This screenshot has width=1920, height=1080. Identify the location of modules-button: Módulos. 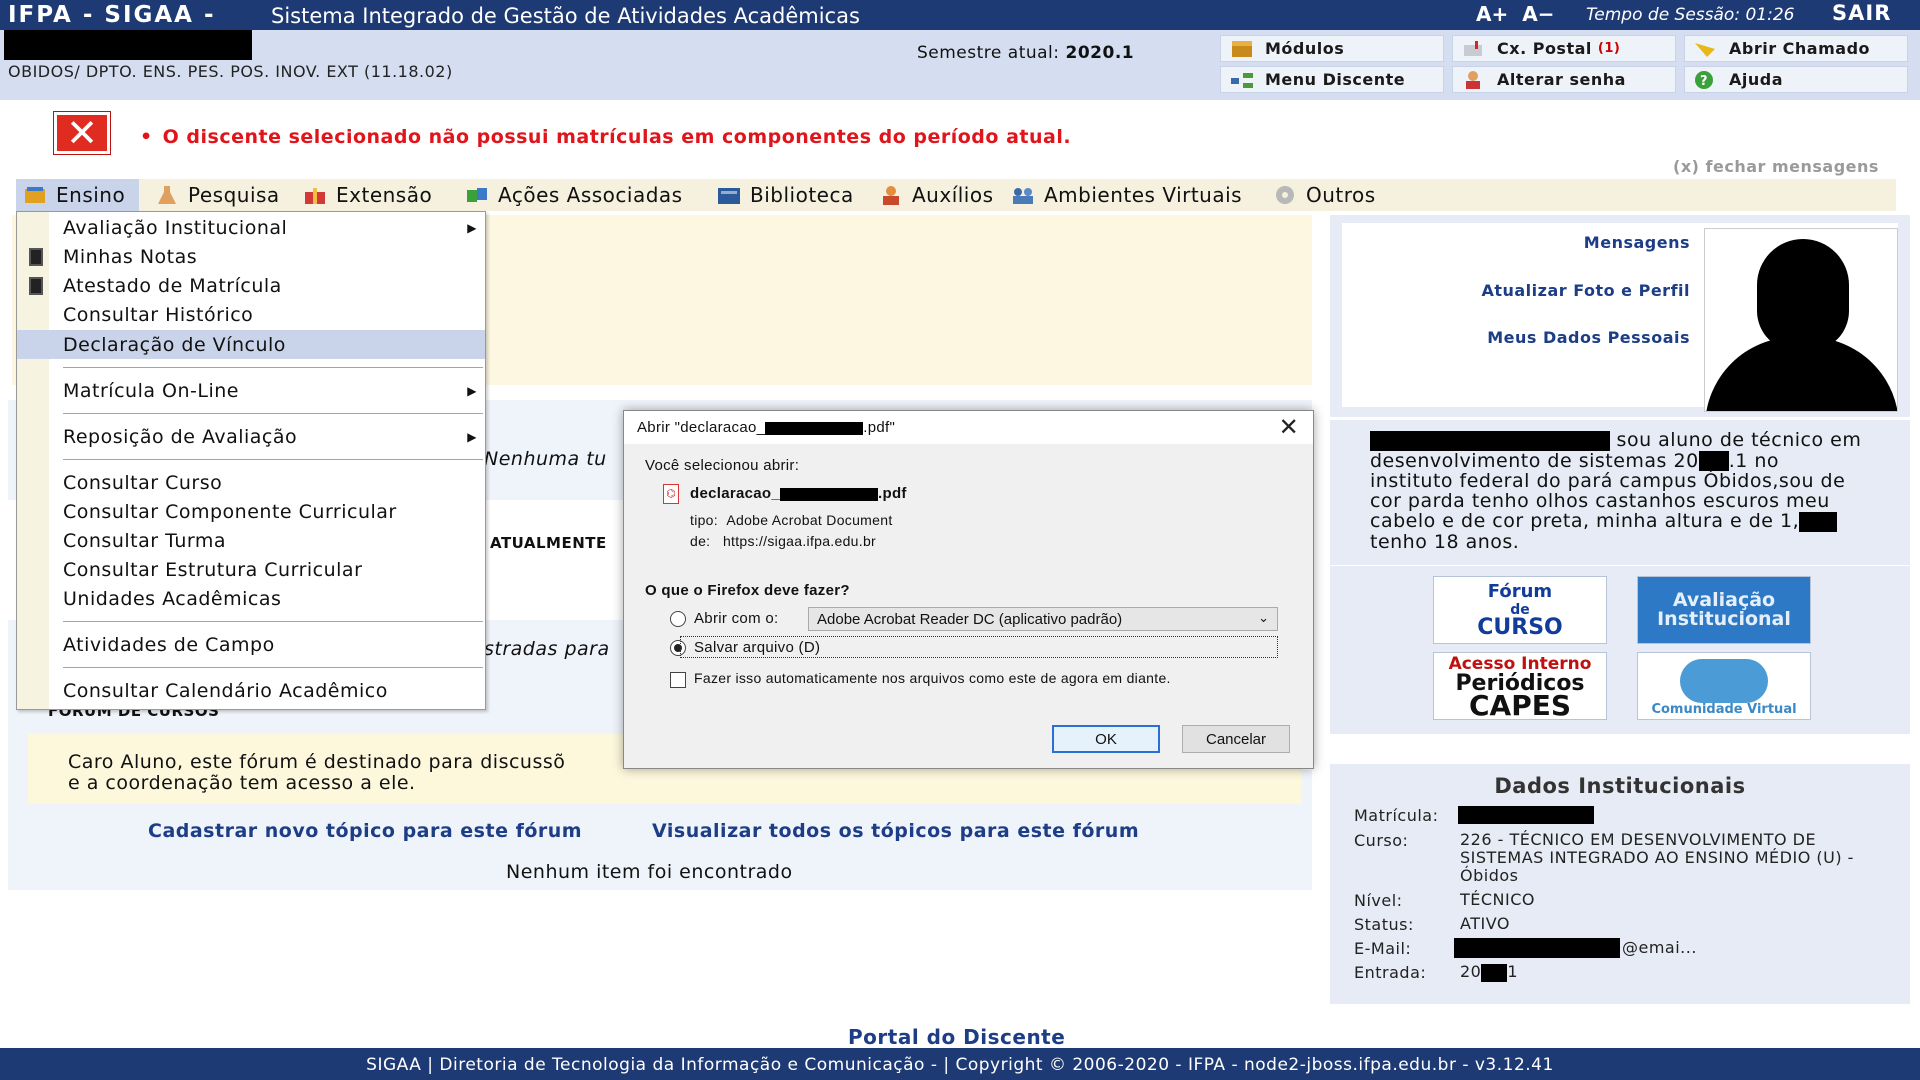
(1332, 48).